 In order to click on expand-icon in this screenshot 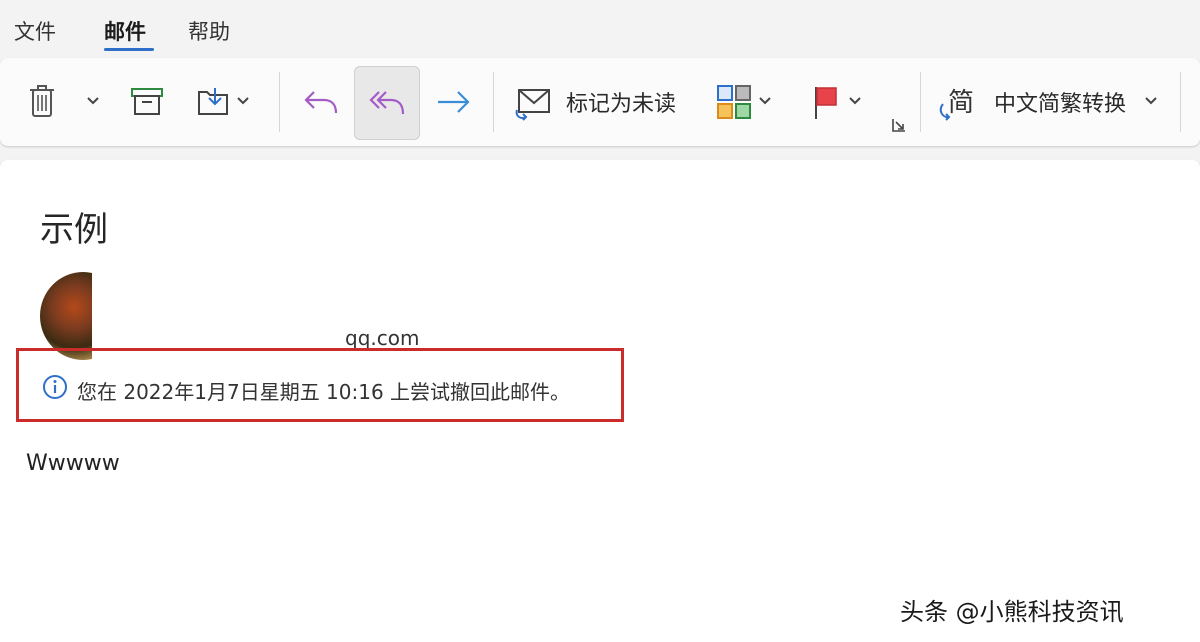, I will do `click(899, 125)`.